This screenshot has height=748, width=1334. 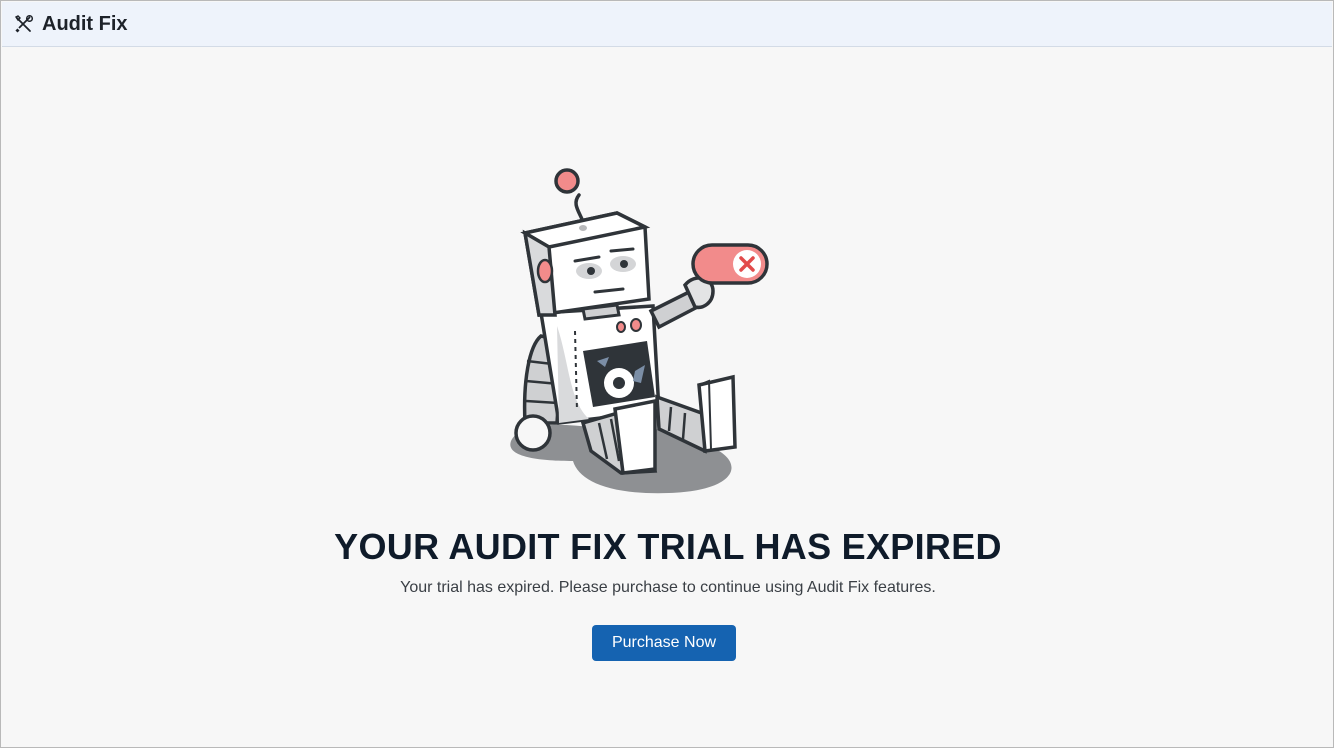 I want to click on app-title: Audit Fix, so click(x=85, y=23).